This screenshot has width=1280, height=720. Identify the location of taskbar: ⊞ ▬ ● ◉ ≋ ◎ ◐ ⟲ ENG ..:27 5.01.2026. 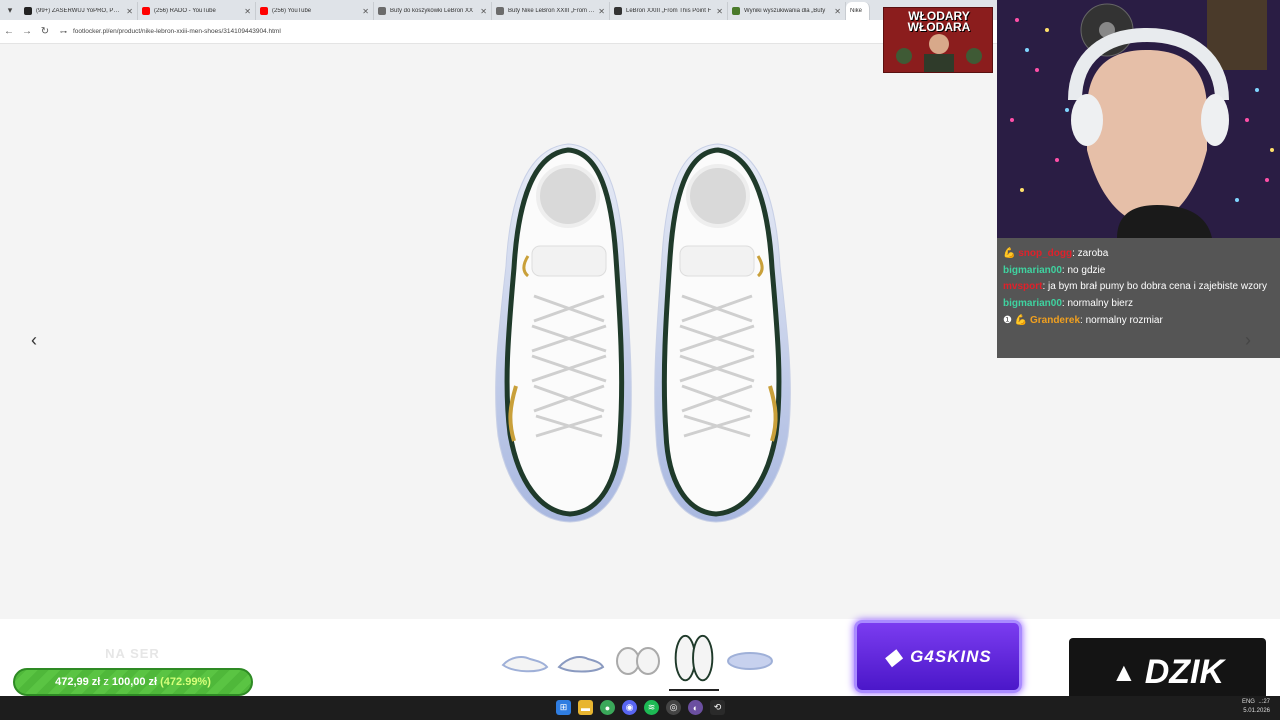
(640, 708).